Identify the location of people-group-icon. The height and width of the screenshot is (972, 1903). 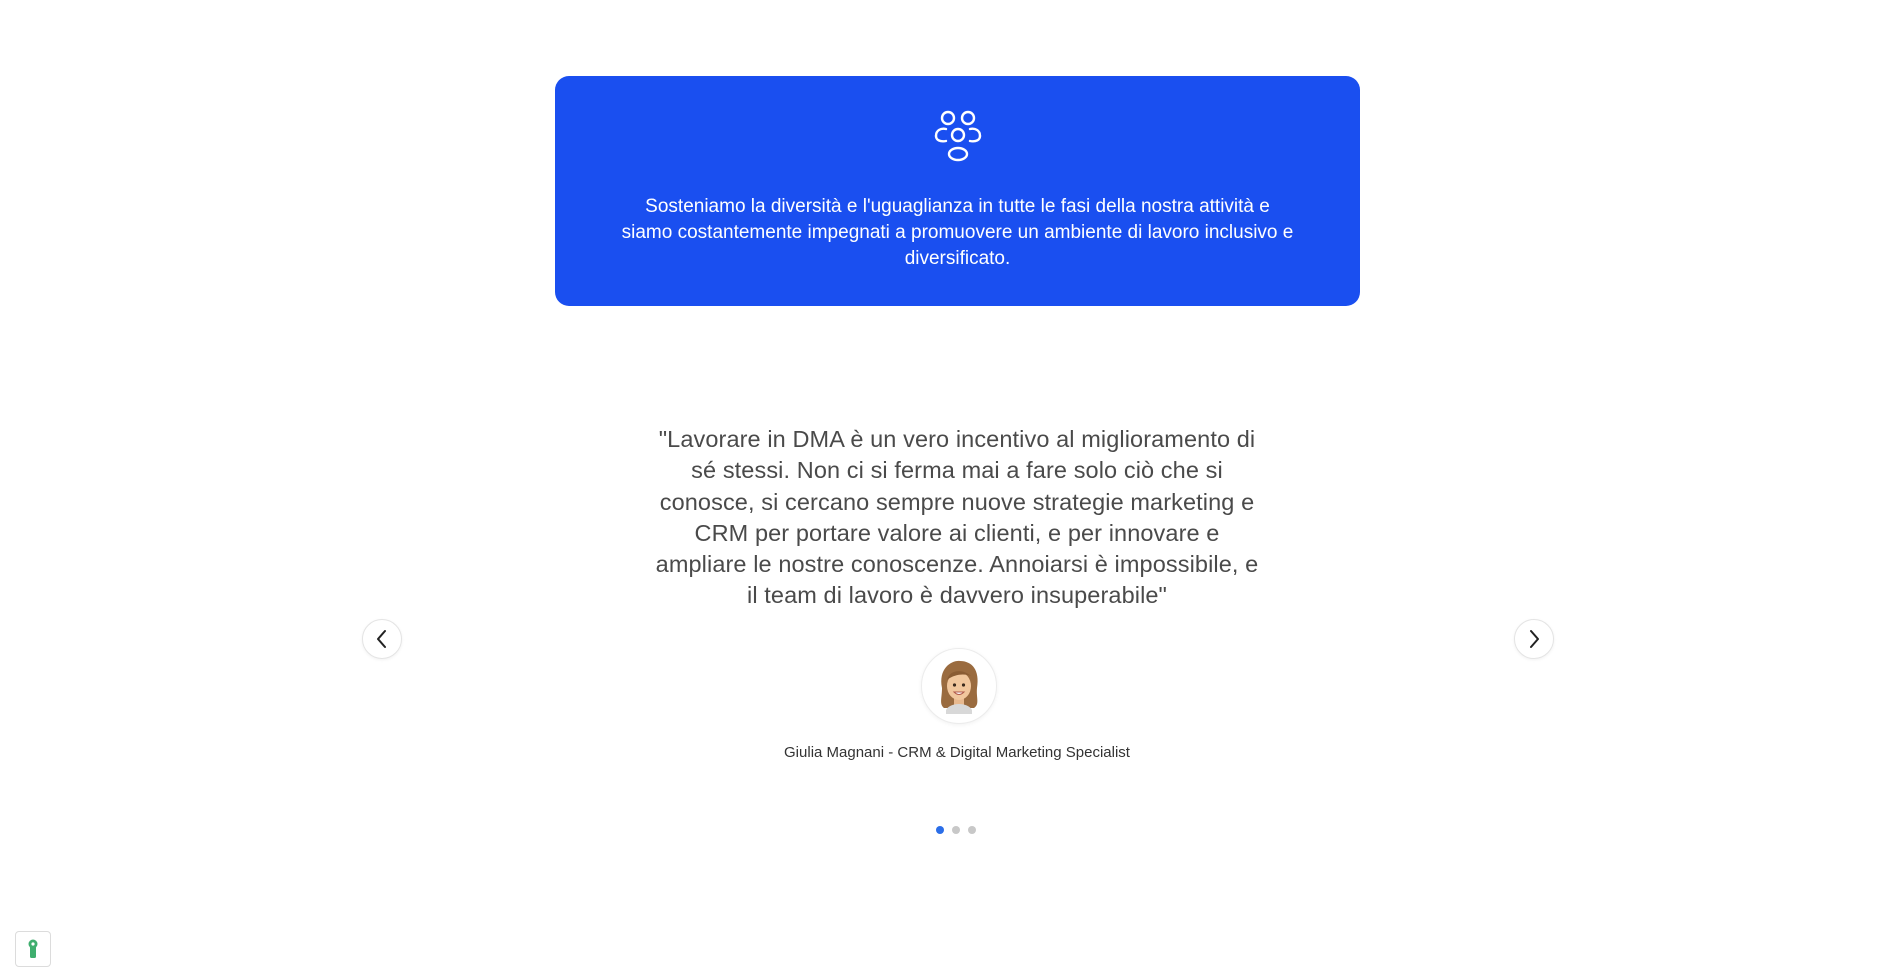
(957, 136).